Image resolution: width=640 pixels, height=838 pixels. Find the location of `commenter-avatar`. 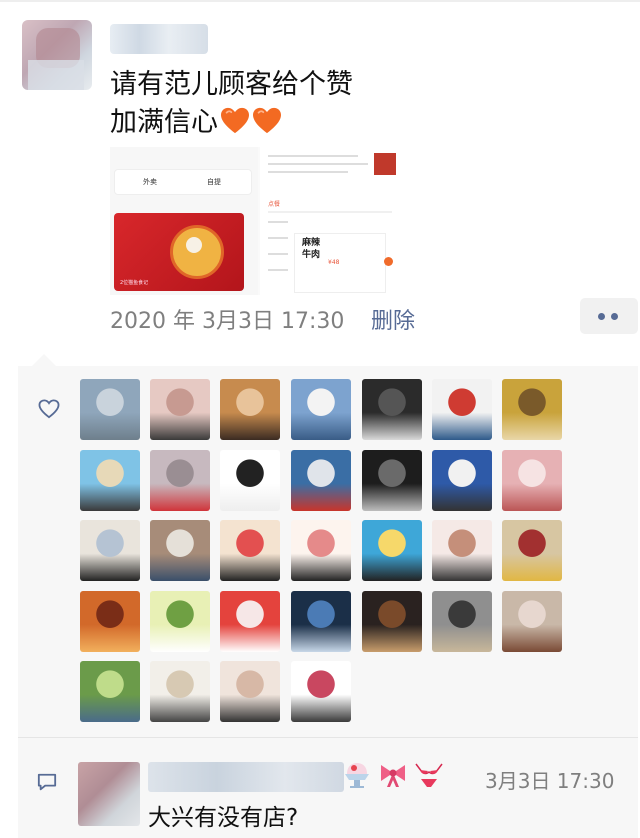

commenter-avatar is located at coordinates (109, 794).